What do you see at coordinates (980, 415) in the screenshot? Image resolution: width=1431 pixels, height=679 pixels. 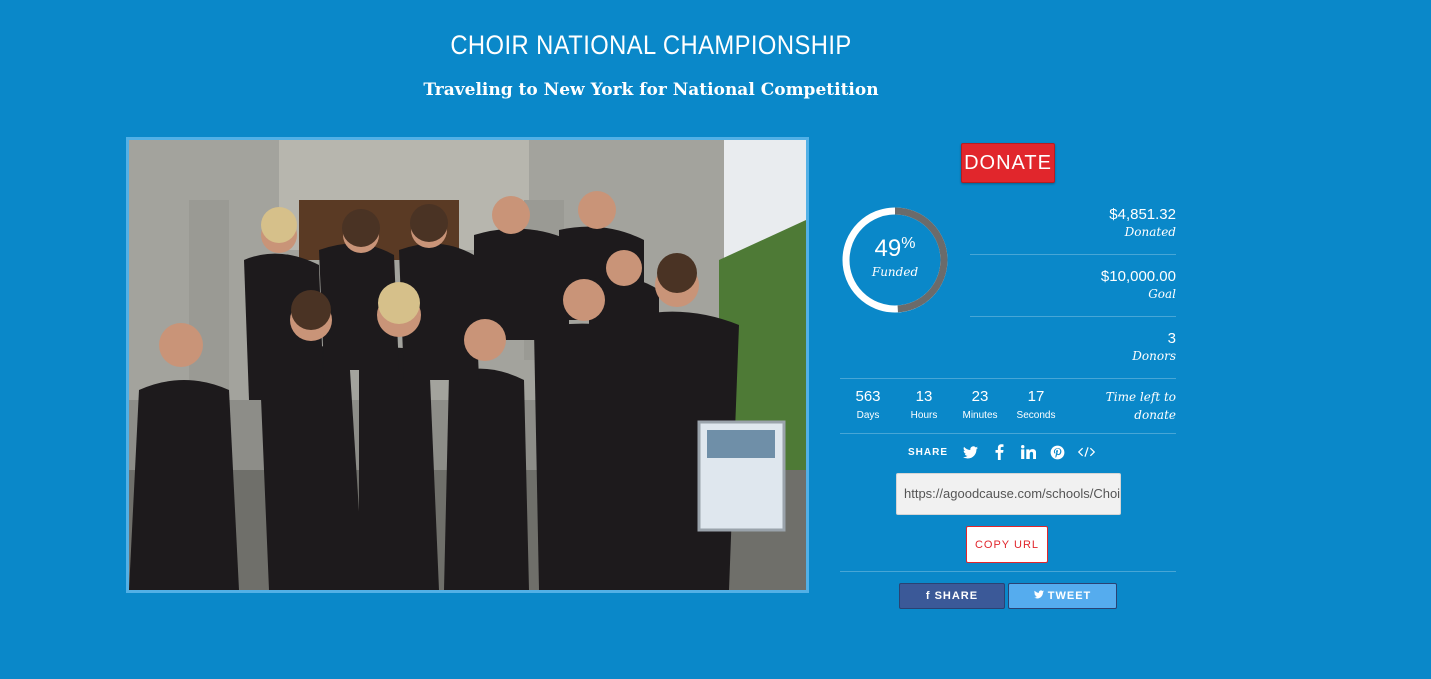 I see `minutes-label: Minutes` at bounding box center [980, 415].